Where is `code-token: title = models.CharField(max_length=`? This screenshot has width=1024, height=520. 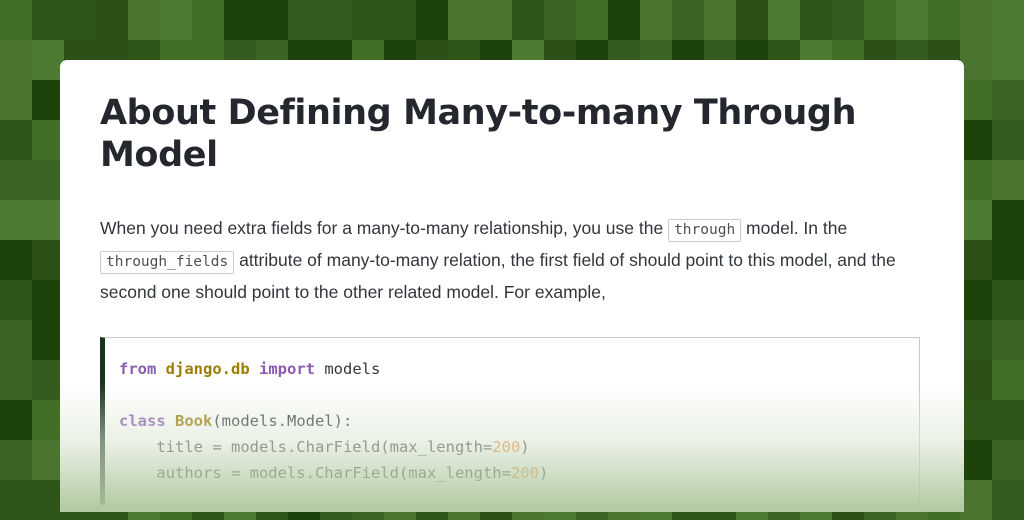 code-token: title = models.CharField(max_length= is located at coordinates (306, 447).